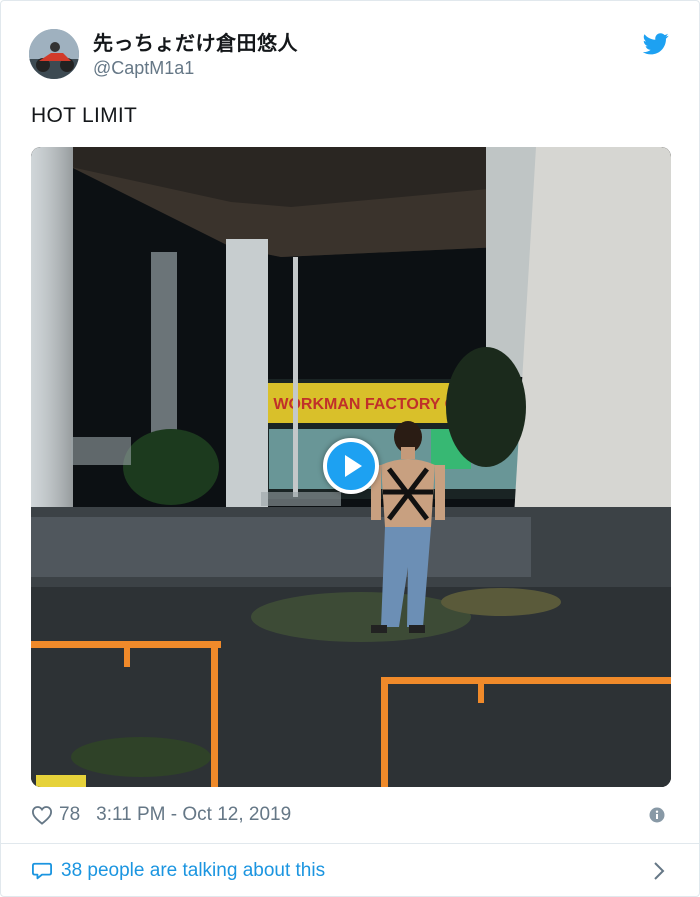 Image resolution: width=700 pixels, height=897 pixels. I want to click on heart-icon, so click(42, 815).